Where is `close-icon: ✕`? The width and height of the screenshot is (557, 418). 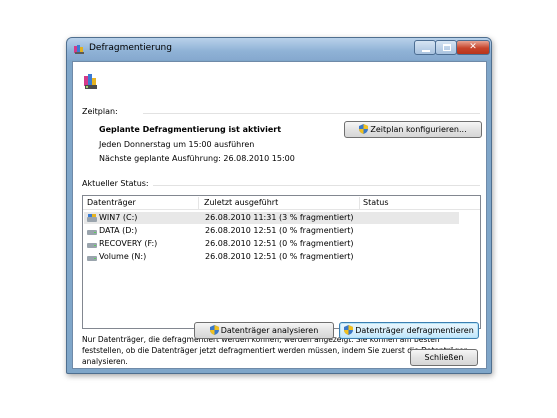
close-icon: ✕ is located at coordinates (473, 47).